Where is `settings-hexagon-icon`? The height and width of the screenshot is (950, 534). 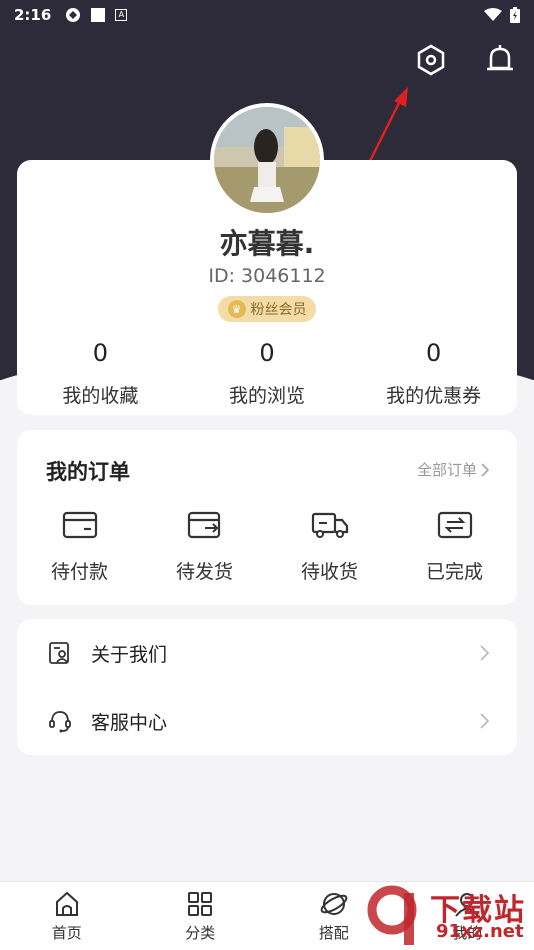
settings-hexagon-icon is located at coordinates (431, 60).